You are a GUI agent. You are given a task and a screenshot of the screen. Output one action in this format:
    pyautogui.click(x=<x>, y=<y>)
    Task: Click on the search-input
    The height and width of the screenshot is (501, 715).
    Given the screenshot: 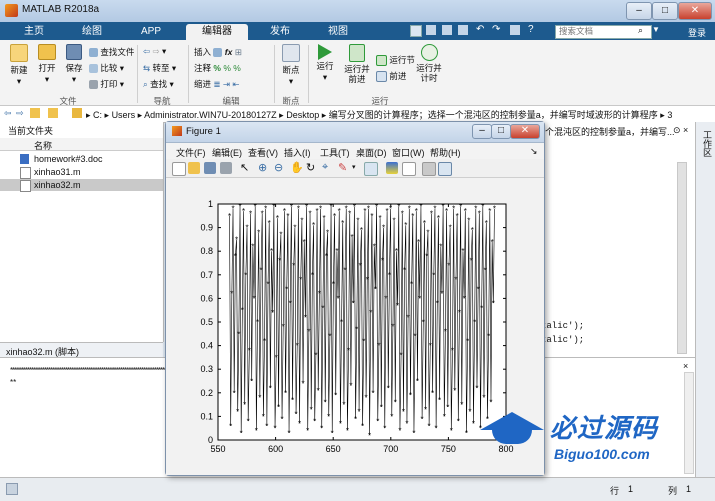 What is the action you would take?
    pyautogui.click(x=592, y=31)
    